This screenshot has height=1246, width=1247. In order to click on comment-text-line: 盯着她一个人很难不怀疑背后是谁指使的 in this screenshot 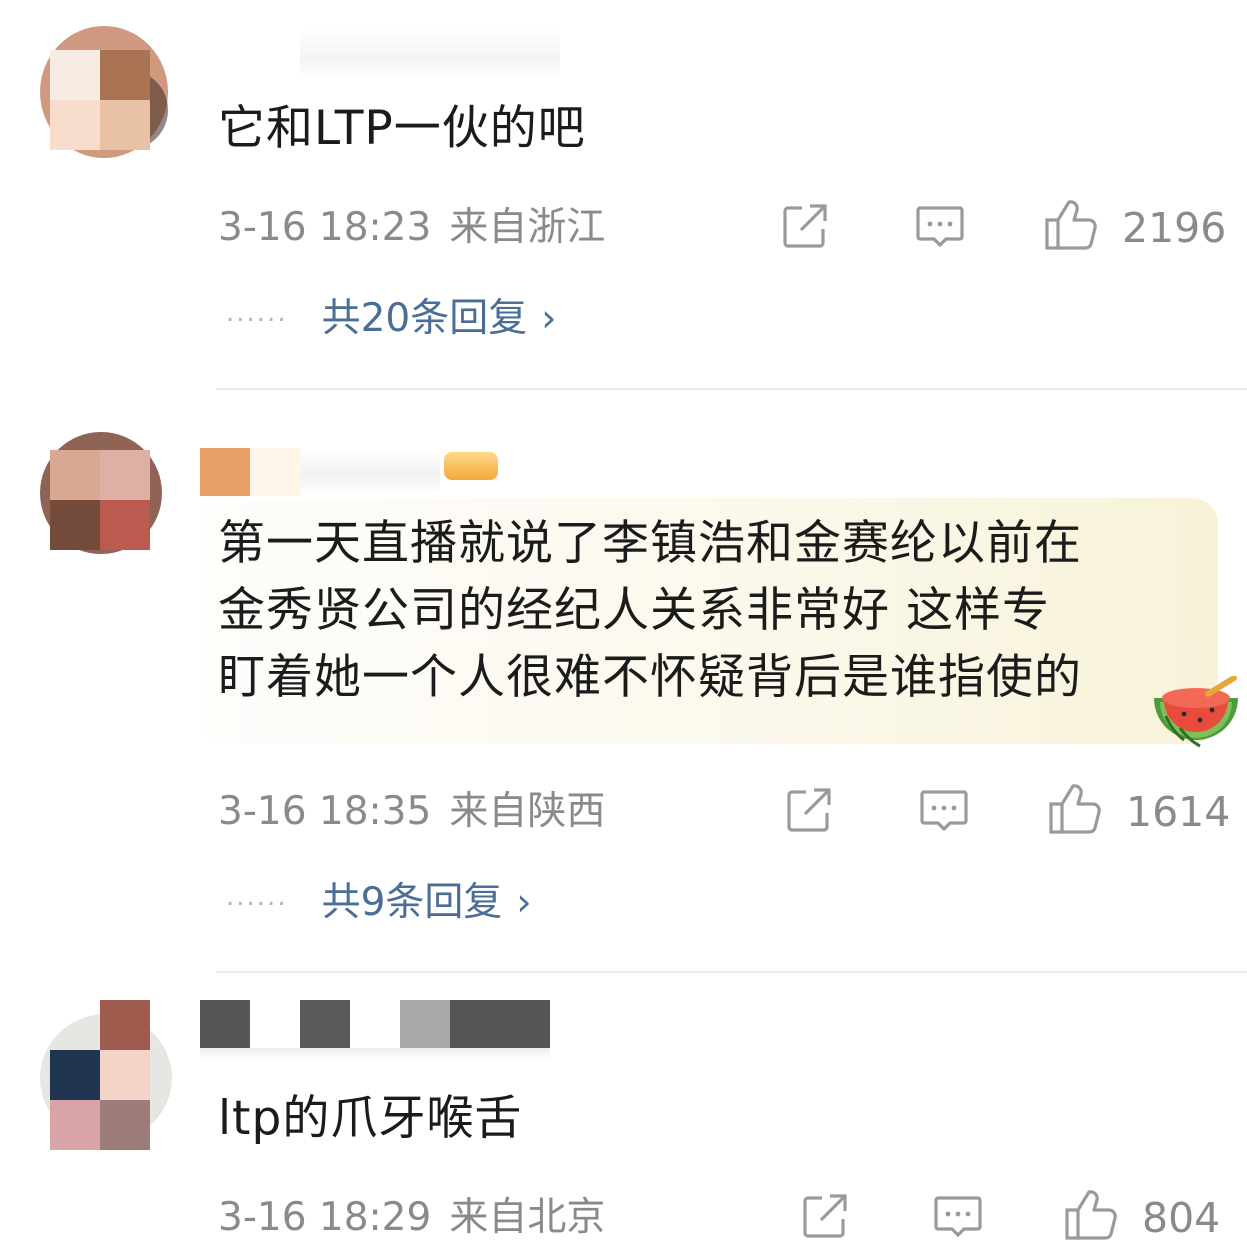, I will do `click(650, 677)`.